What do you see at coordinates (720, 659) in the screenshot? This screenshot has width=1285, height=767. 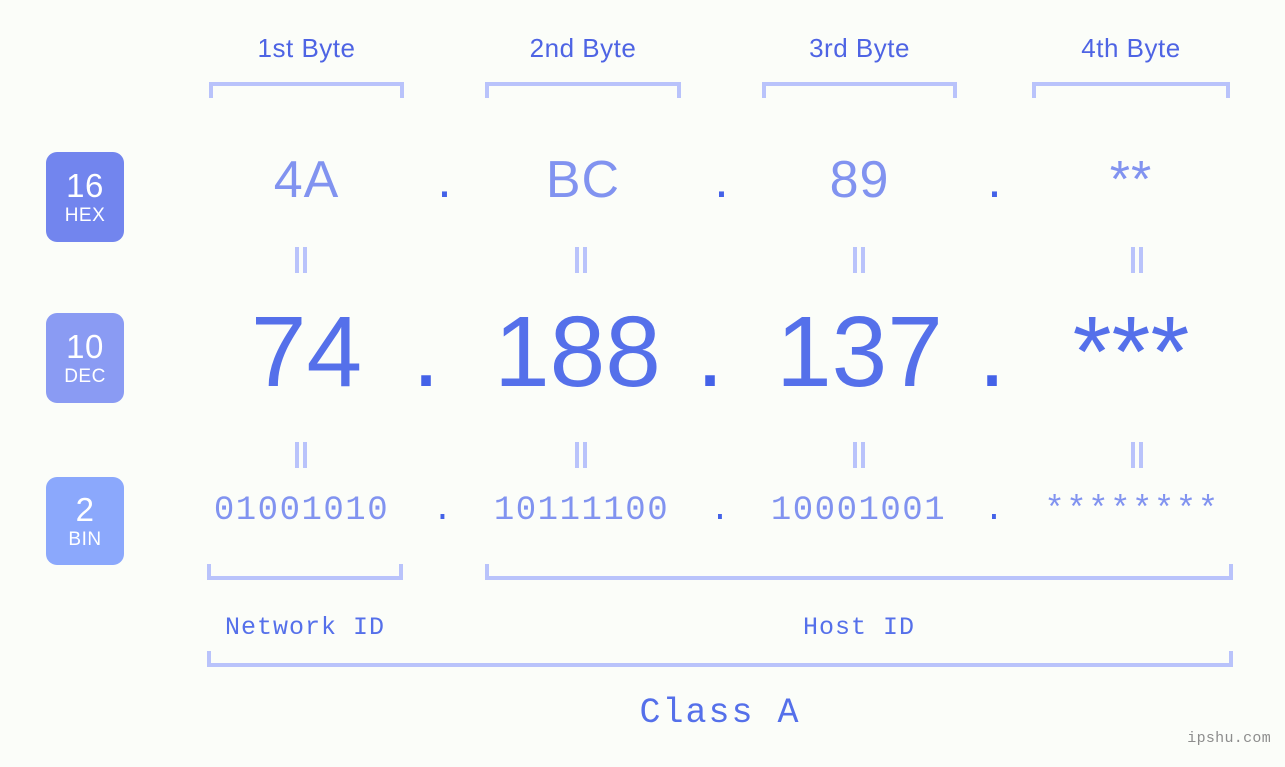 I see `class-bracket` at bounding box center [720, 659].